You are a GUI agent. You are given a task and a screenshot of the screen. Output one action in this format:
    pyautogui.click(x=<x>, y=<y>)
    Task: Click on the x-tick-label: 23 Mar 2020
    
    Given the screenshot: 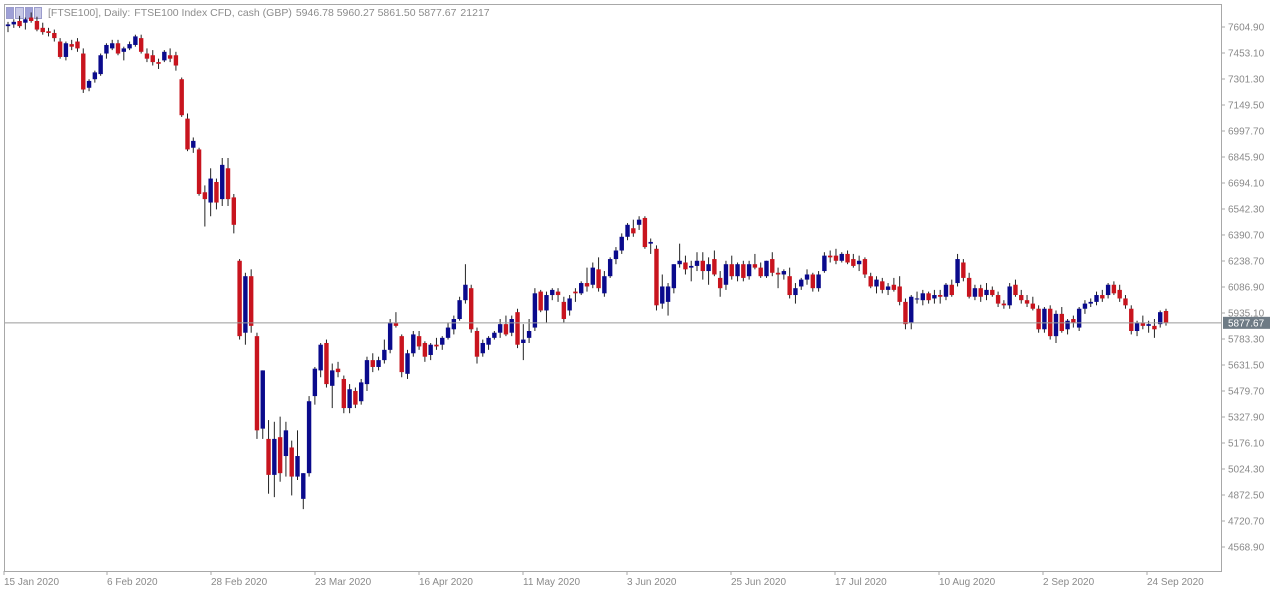 What is the action you would take?
    pyautogui.click(x=343, y=582)
    